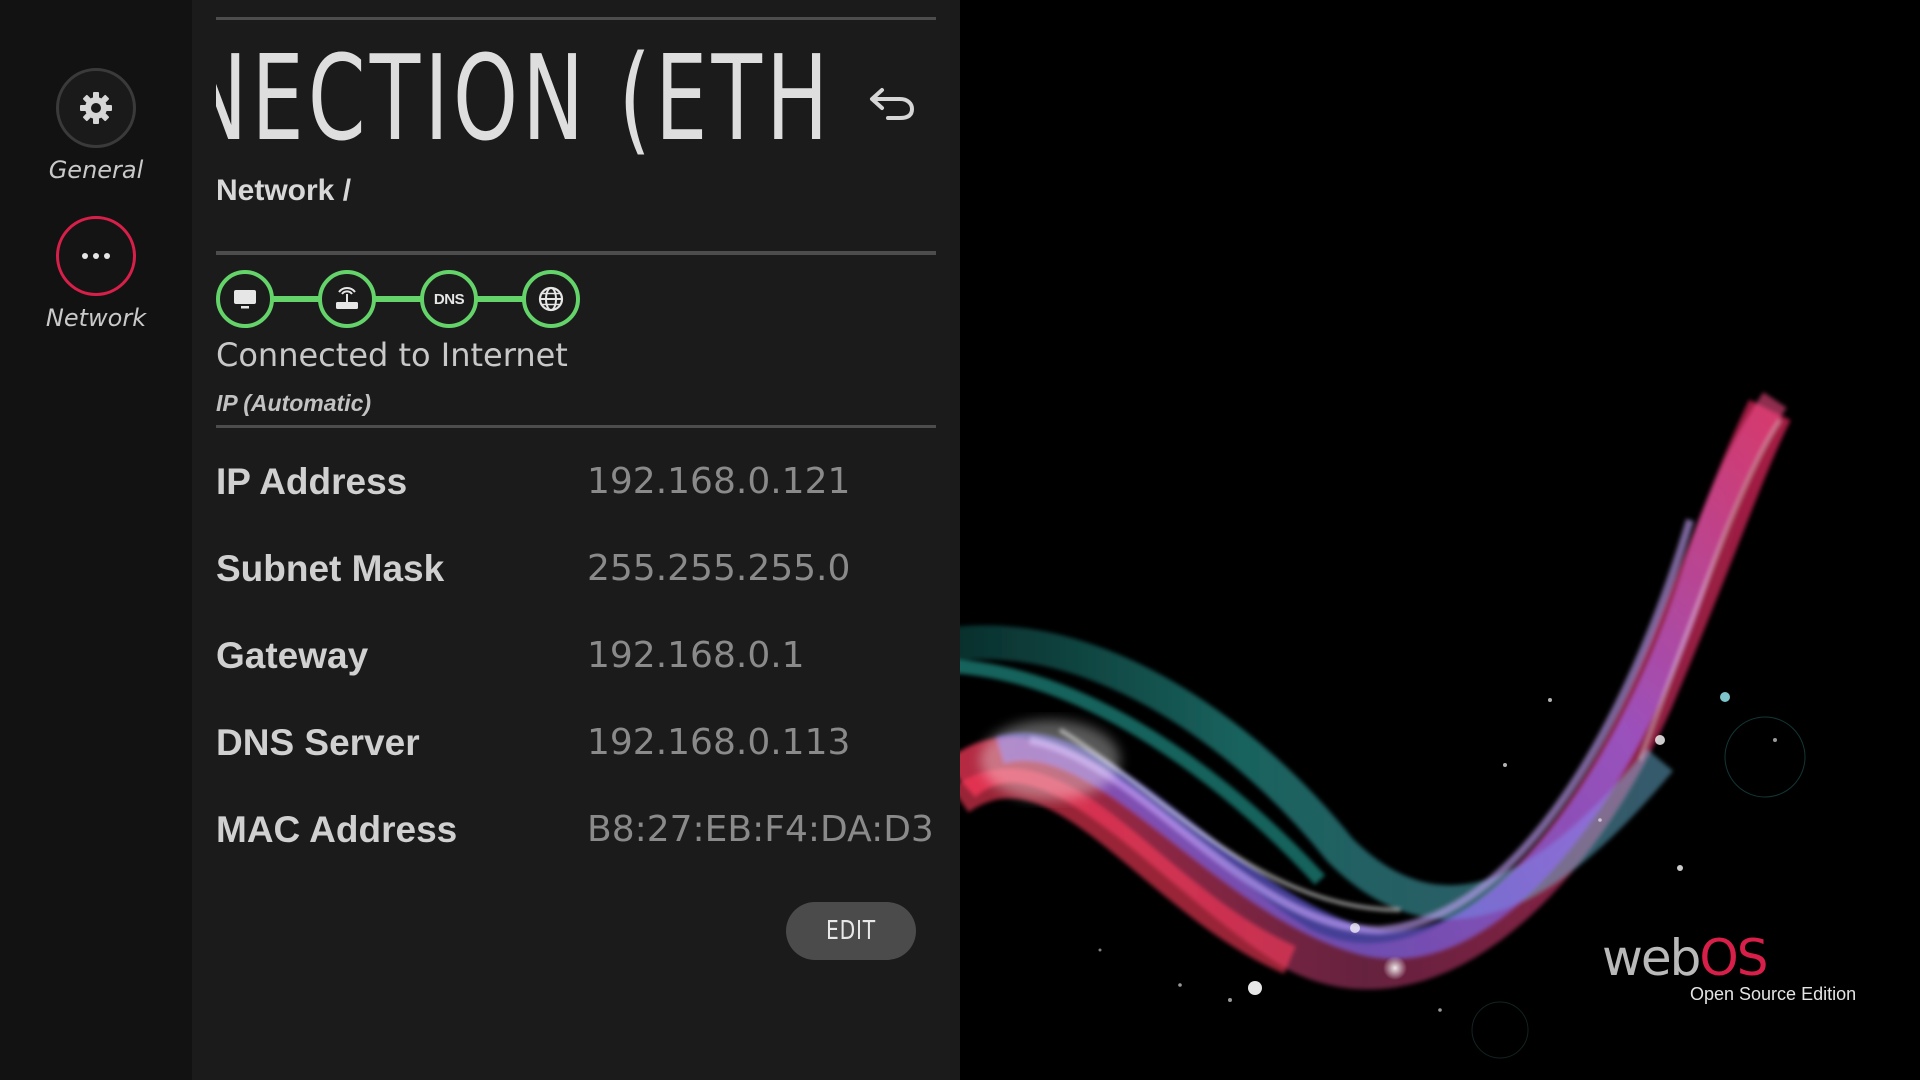  I want to click on logo-os-text: OS, so click(1733, 958).